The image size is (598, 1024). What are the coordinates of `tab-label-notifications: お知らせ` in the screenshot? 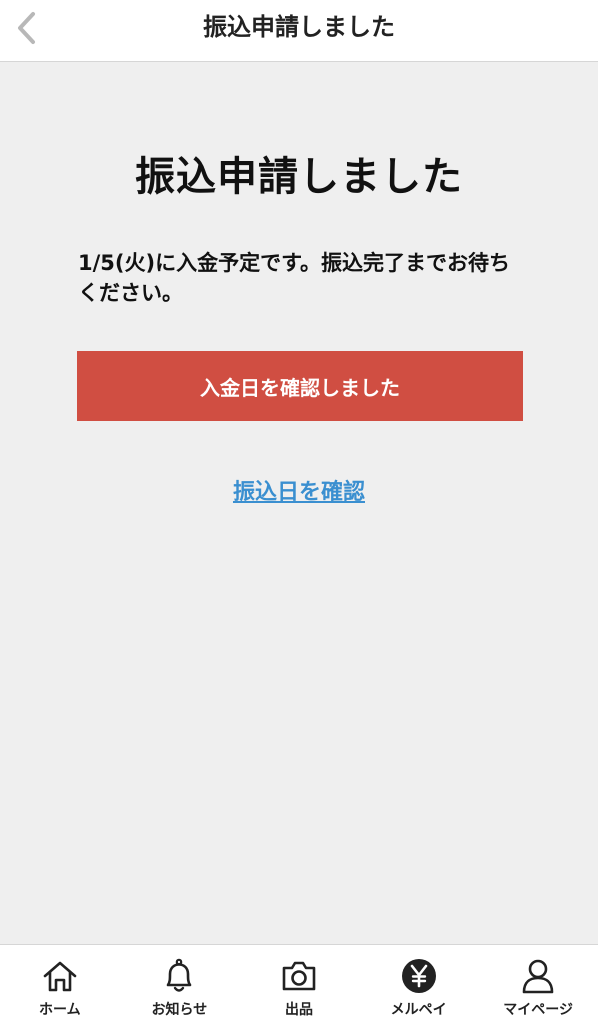 It's located at (179, 1010).